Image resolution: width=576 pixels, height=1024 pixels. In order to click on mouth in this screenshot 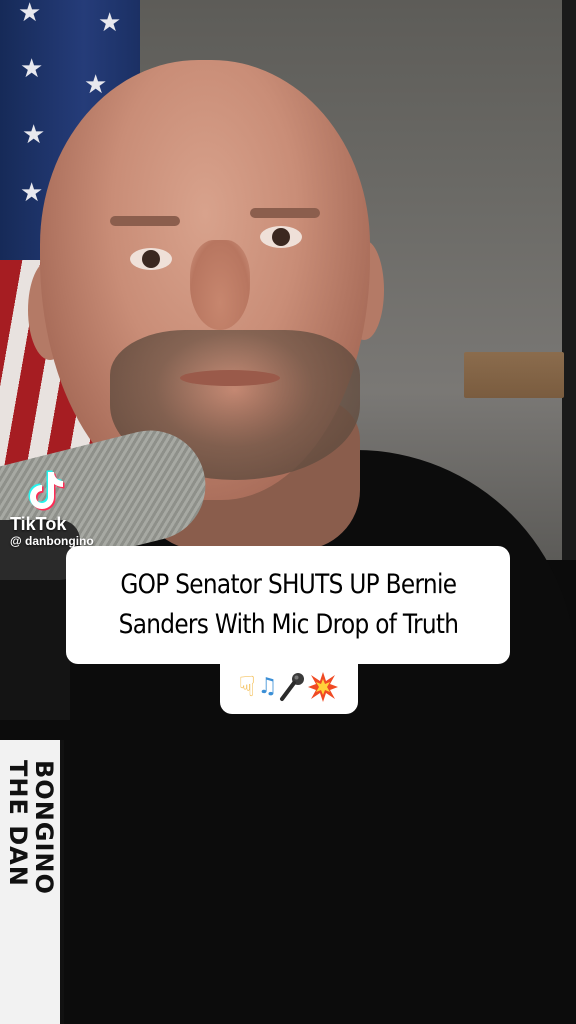, I will do `click(230, 378)`.